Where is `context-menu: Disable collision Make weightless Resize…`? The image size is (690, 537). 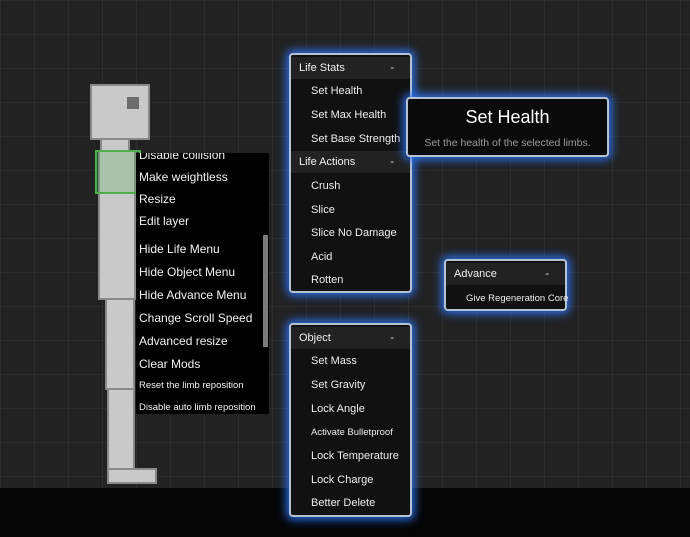 context-menu: Disable collision Make weightless Resize… is located at coordinates (202, 283).